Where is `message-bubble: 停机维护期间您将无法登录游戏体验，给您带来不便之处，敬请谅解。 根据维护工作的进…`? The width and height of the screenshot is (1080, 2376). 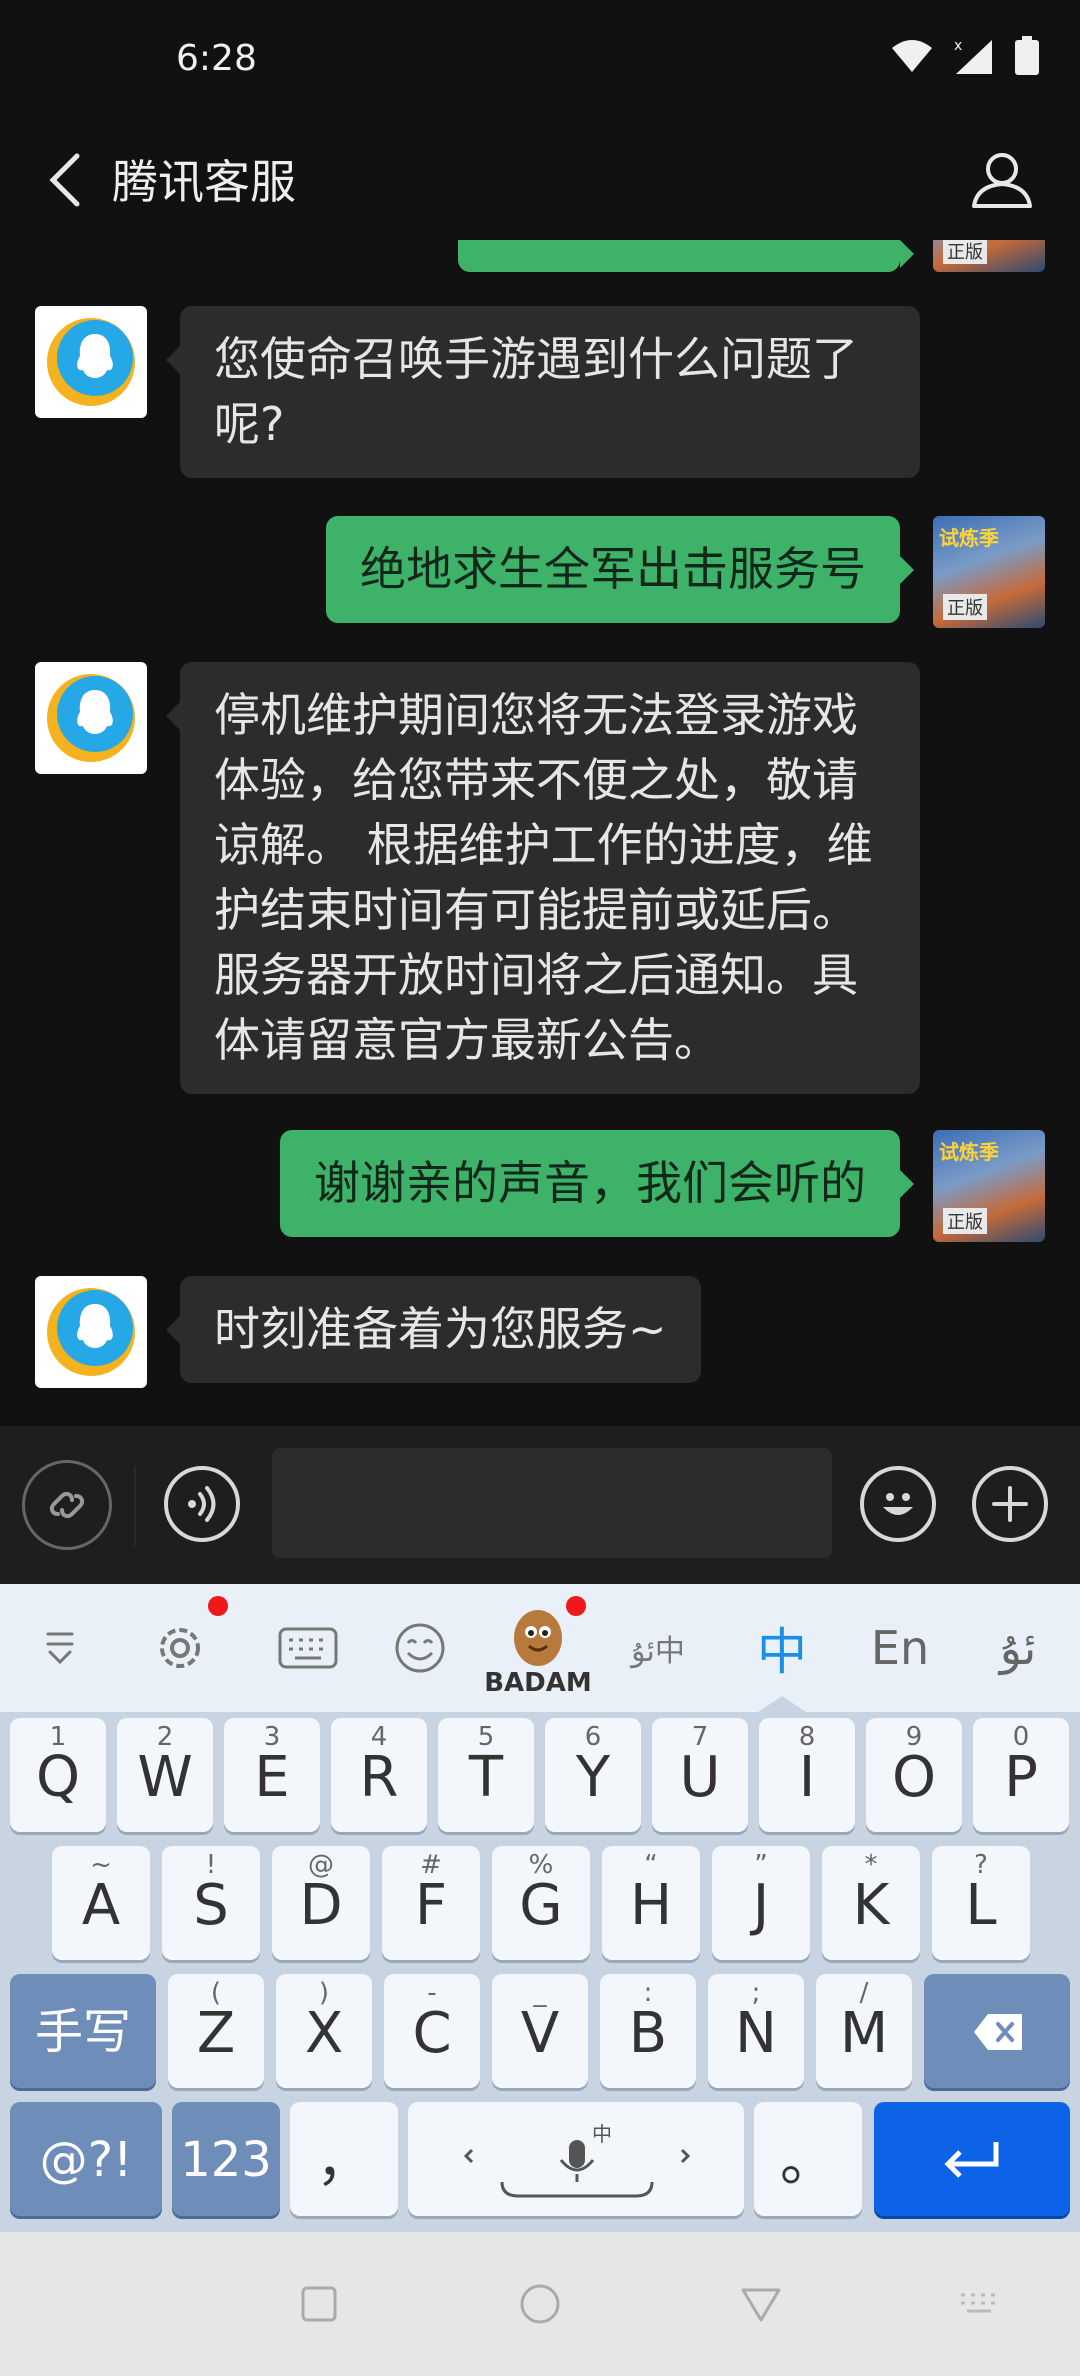 message-bubble: 停机维护期间您将无法登录游戏体验，给您带来不便之处，敬请谅解。 根据维护工作的进… is located at coordinates (543, 878).